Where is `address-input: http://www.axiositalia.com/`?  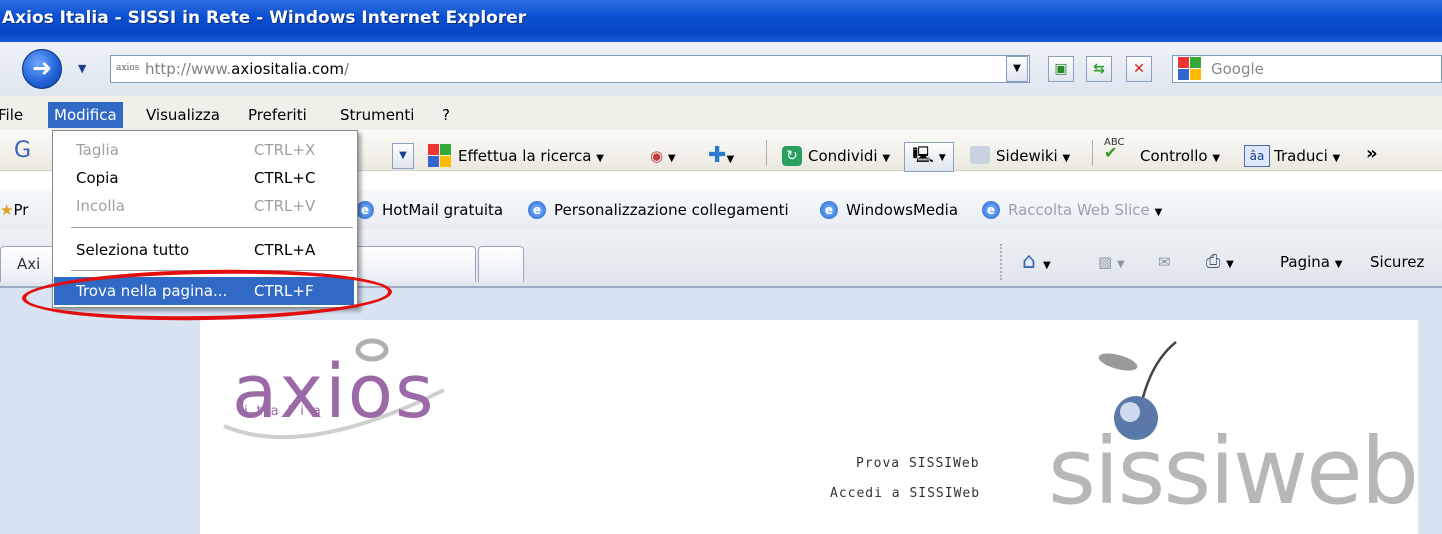
address-input: http://www.axiositalia.com/ is located at coordinates (570, 69).